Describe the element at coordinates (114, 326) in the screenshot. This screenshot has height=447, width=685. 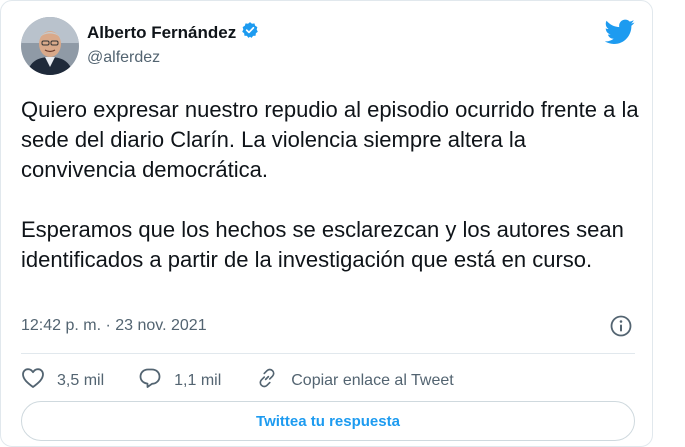
I see `tweet-timestamp: 12:42 p. m. · 23 nov. 2021` at that location.